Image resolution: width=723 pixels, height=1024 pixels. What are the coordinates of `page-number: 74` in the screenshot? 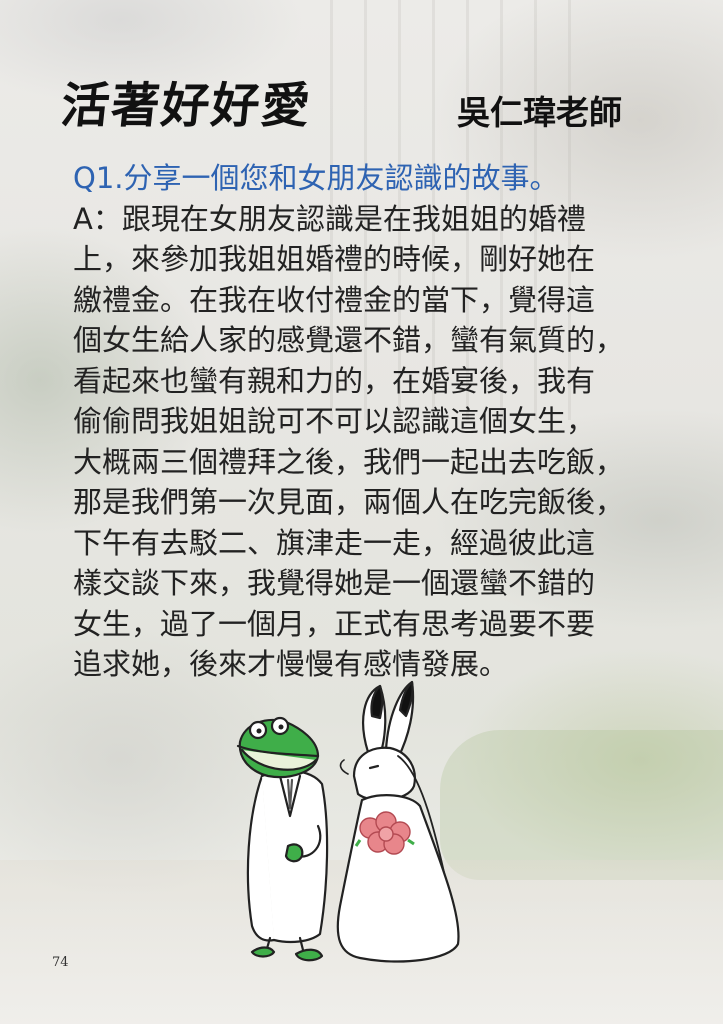 It's located at (60, 962).